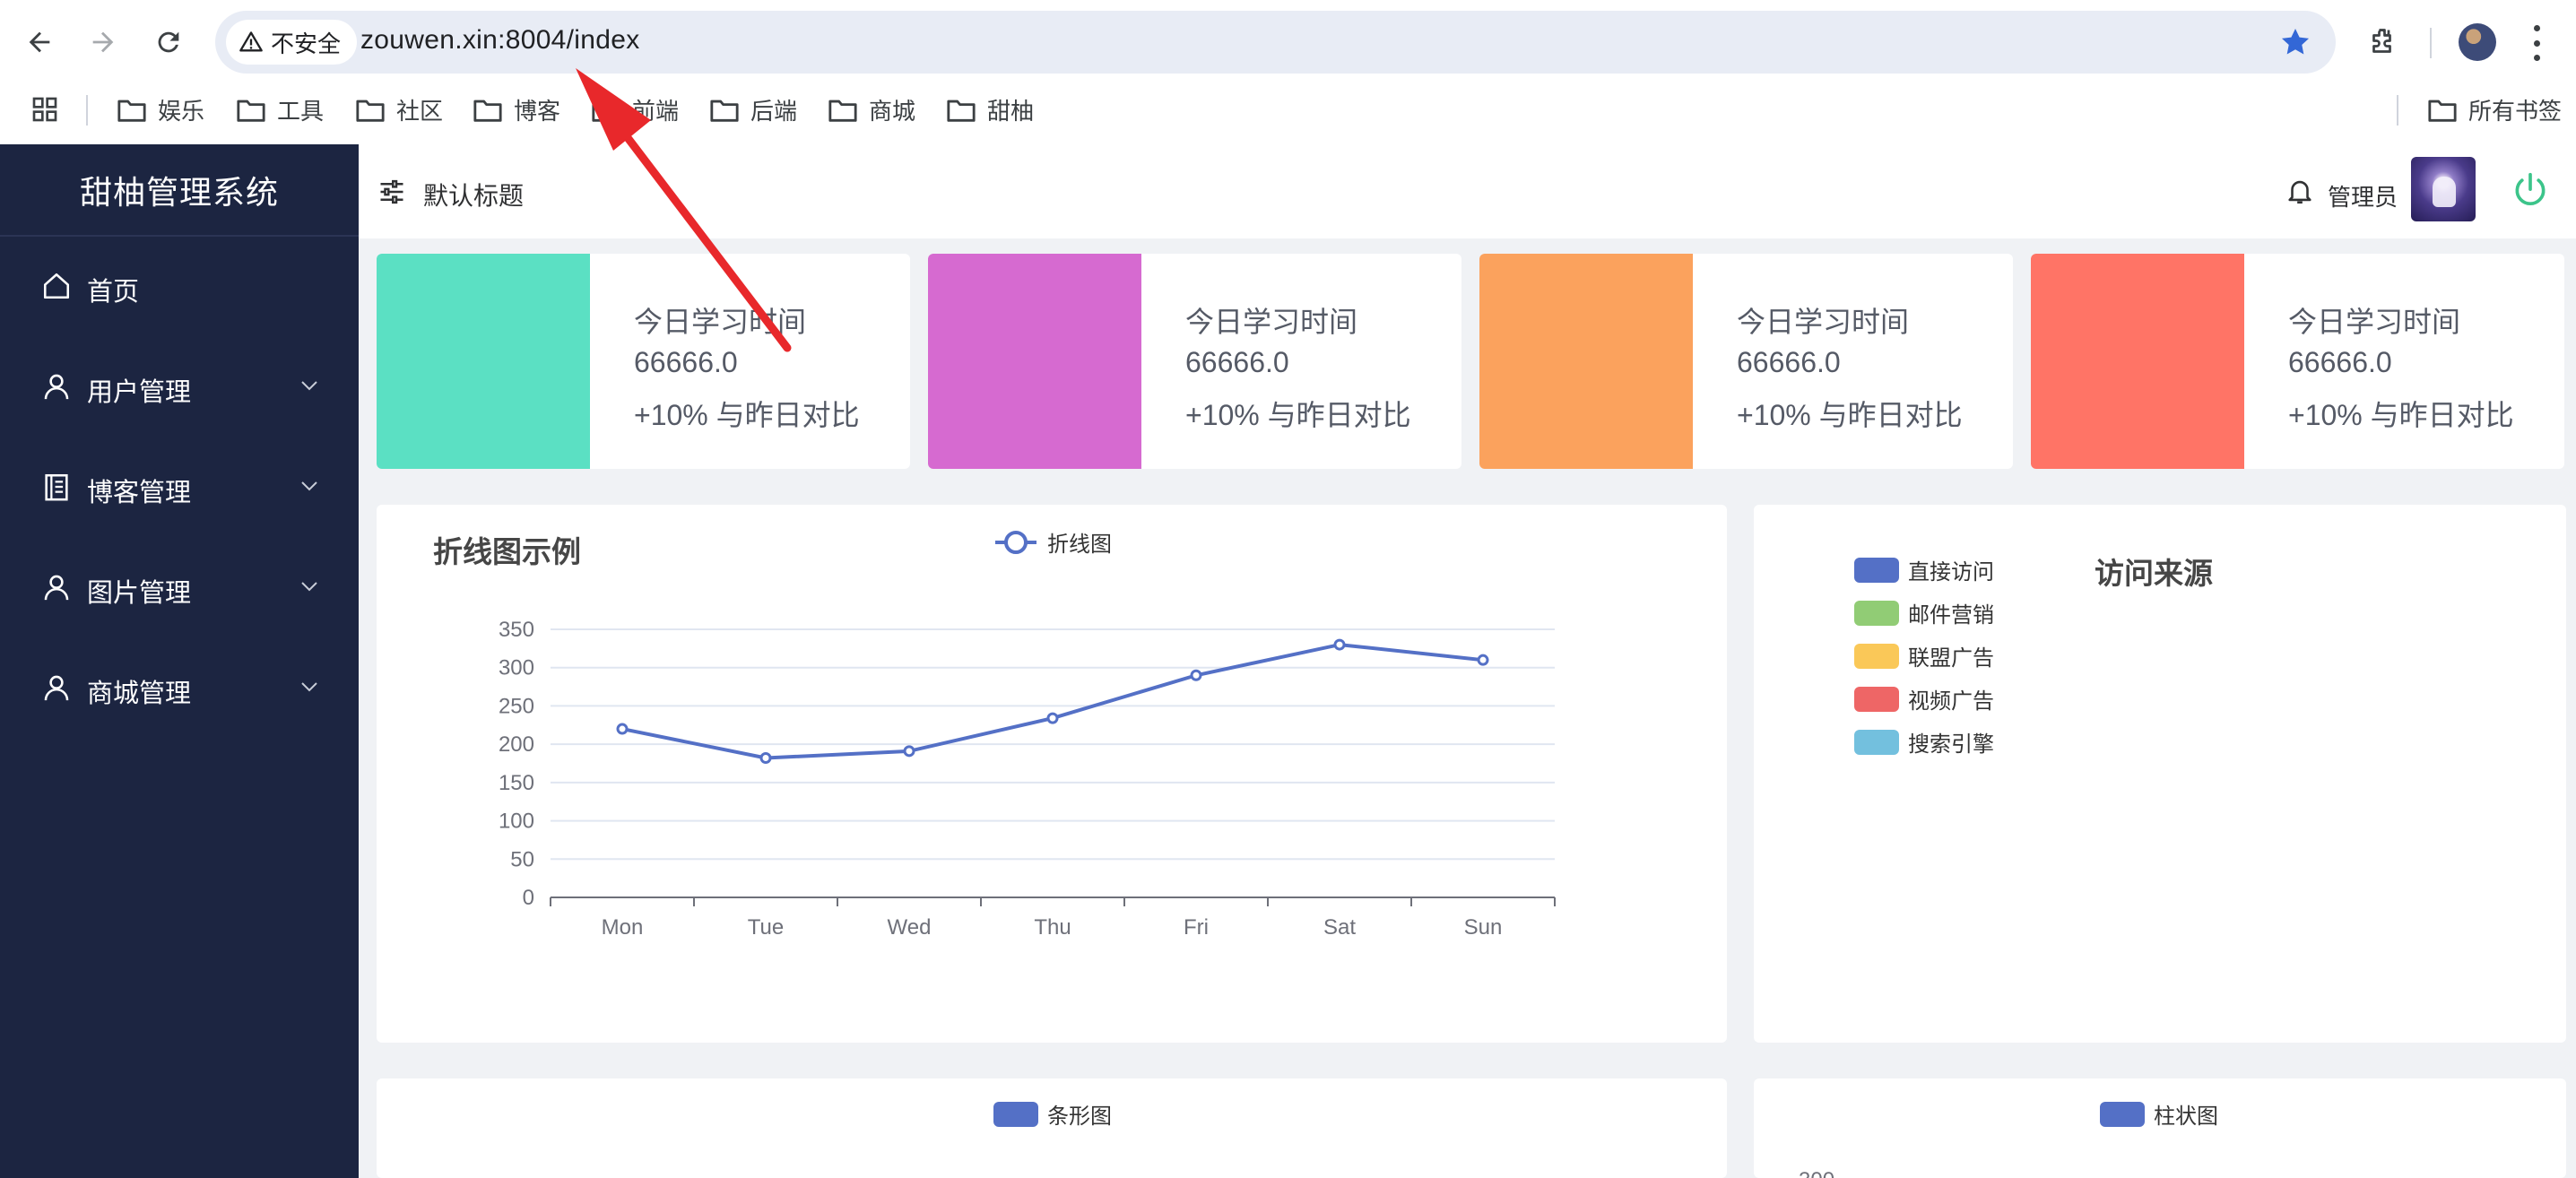 This screenshot has height=1178, width=2576. I want to click on home-icon, so click(56, 286).